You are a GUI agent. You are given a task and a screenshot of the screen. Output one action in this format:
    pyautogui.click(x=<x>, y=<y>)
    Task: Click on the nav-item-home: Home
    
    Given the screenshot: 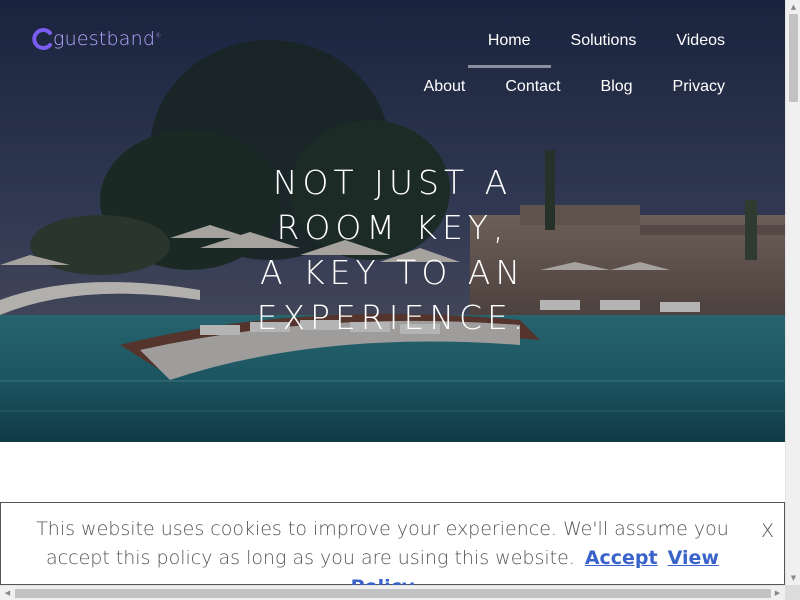 What is the action you would take?
    pyautogui.click(x=509, y=44)
    